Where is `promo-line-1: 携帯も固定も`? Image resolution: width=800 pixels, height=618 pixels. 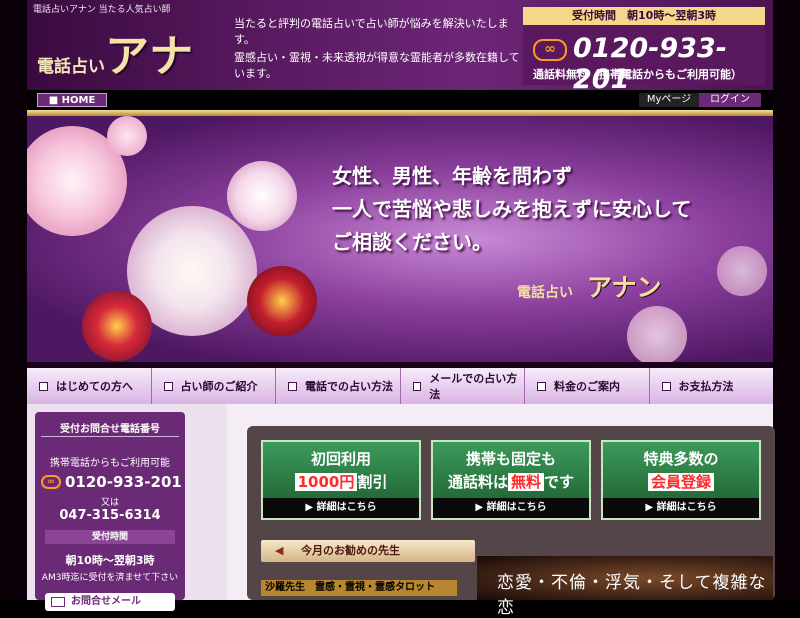
promo-line-1: 携帯も固定も is located at coordinates (510, 459).